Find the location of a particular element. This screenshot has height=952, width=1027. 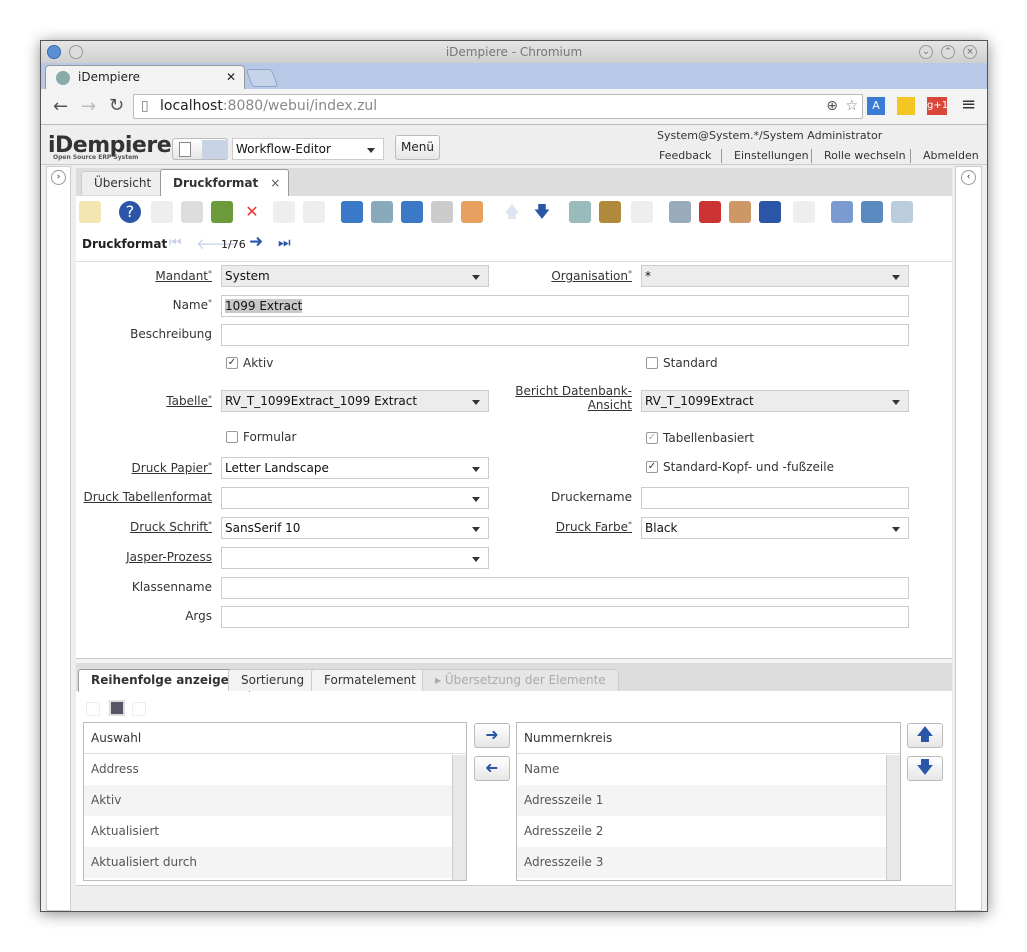

print-icon is located at coordinates (642, 212).